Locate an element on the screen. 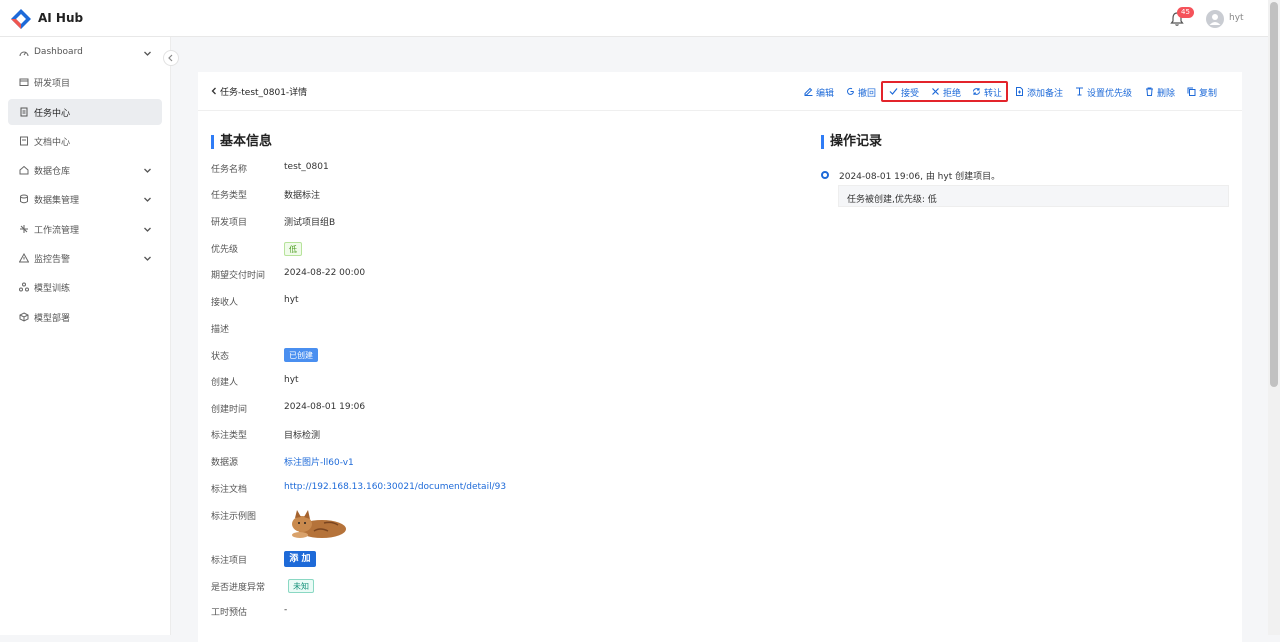 Image resolution: width=1280 pixels, height=642 pixels. basic-info-title: 基本信息 is located at coordinates (241, 142).